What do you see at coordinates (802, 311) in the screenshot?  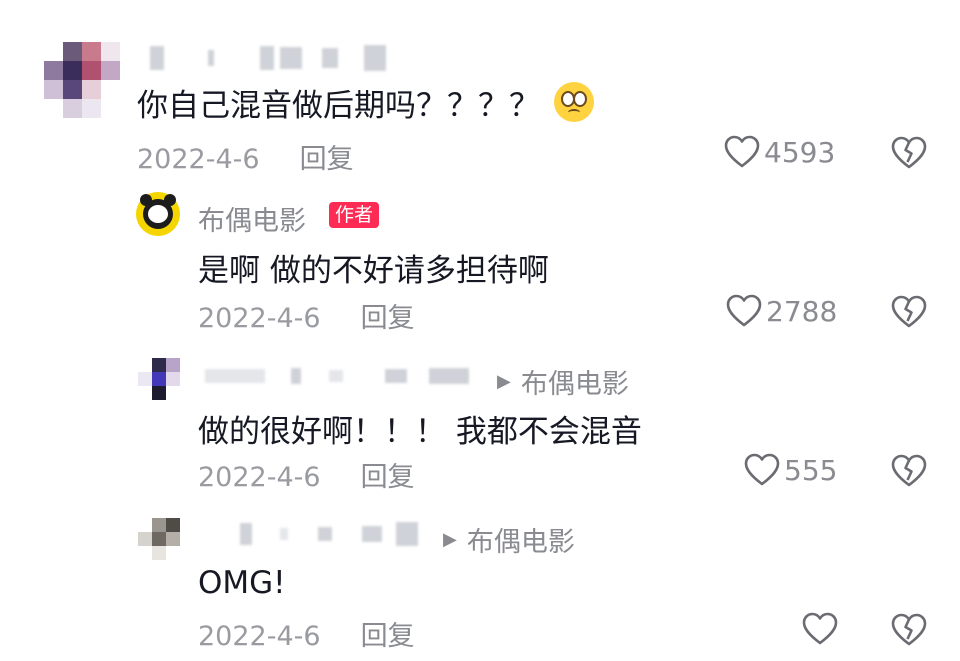 I see `like-count: 2788` at bounding box center [802, 311].